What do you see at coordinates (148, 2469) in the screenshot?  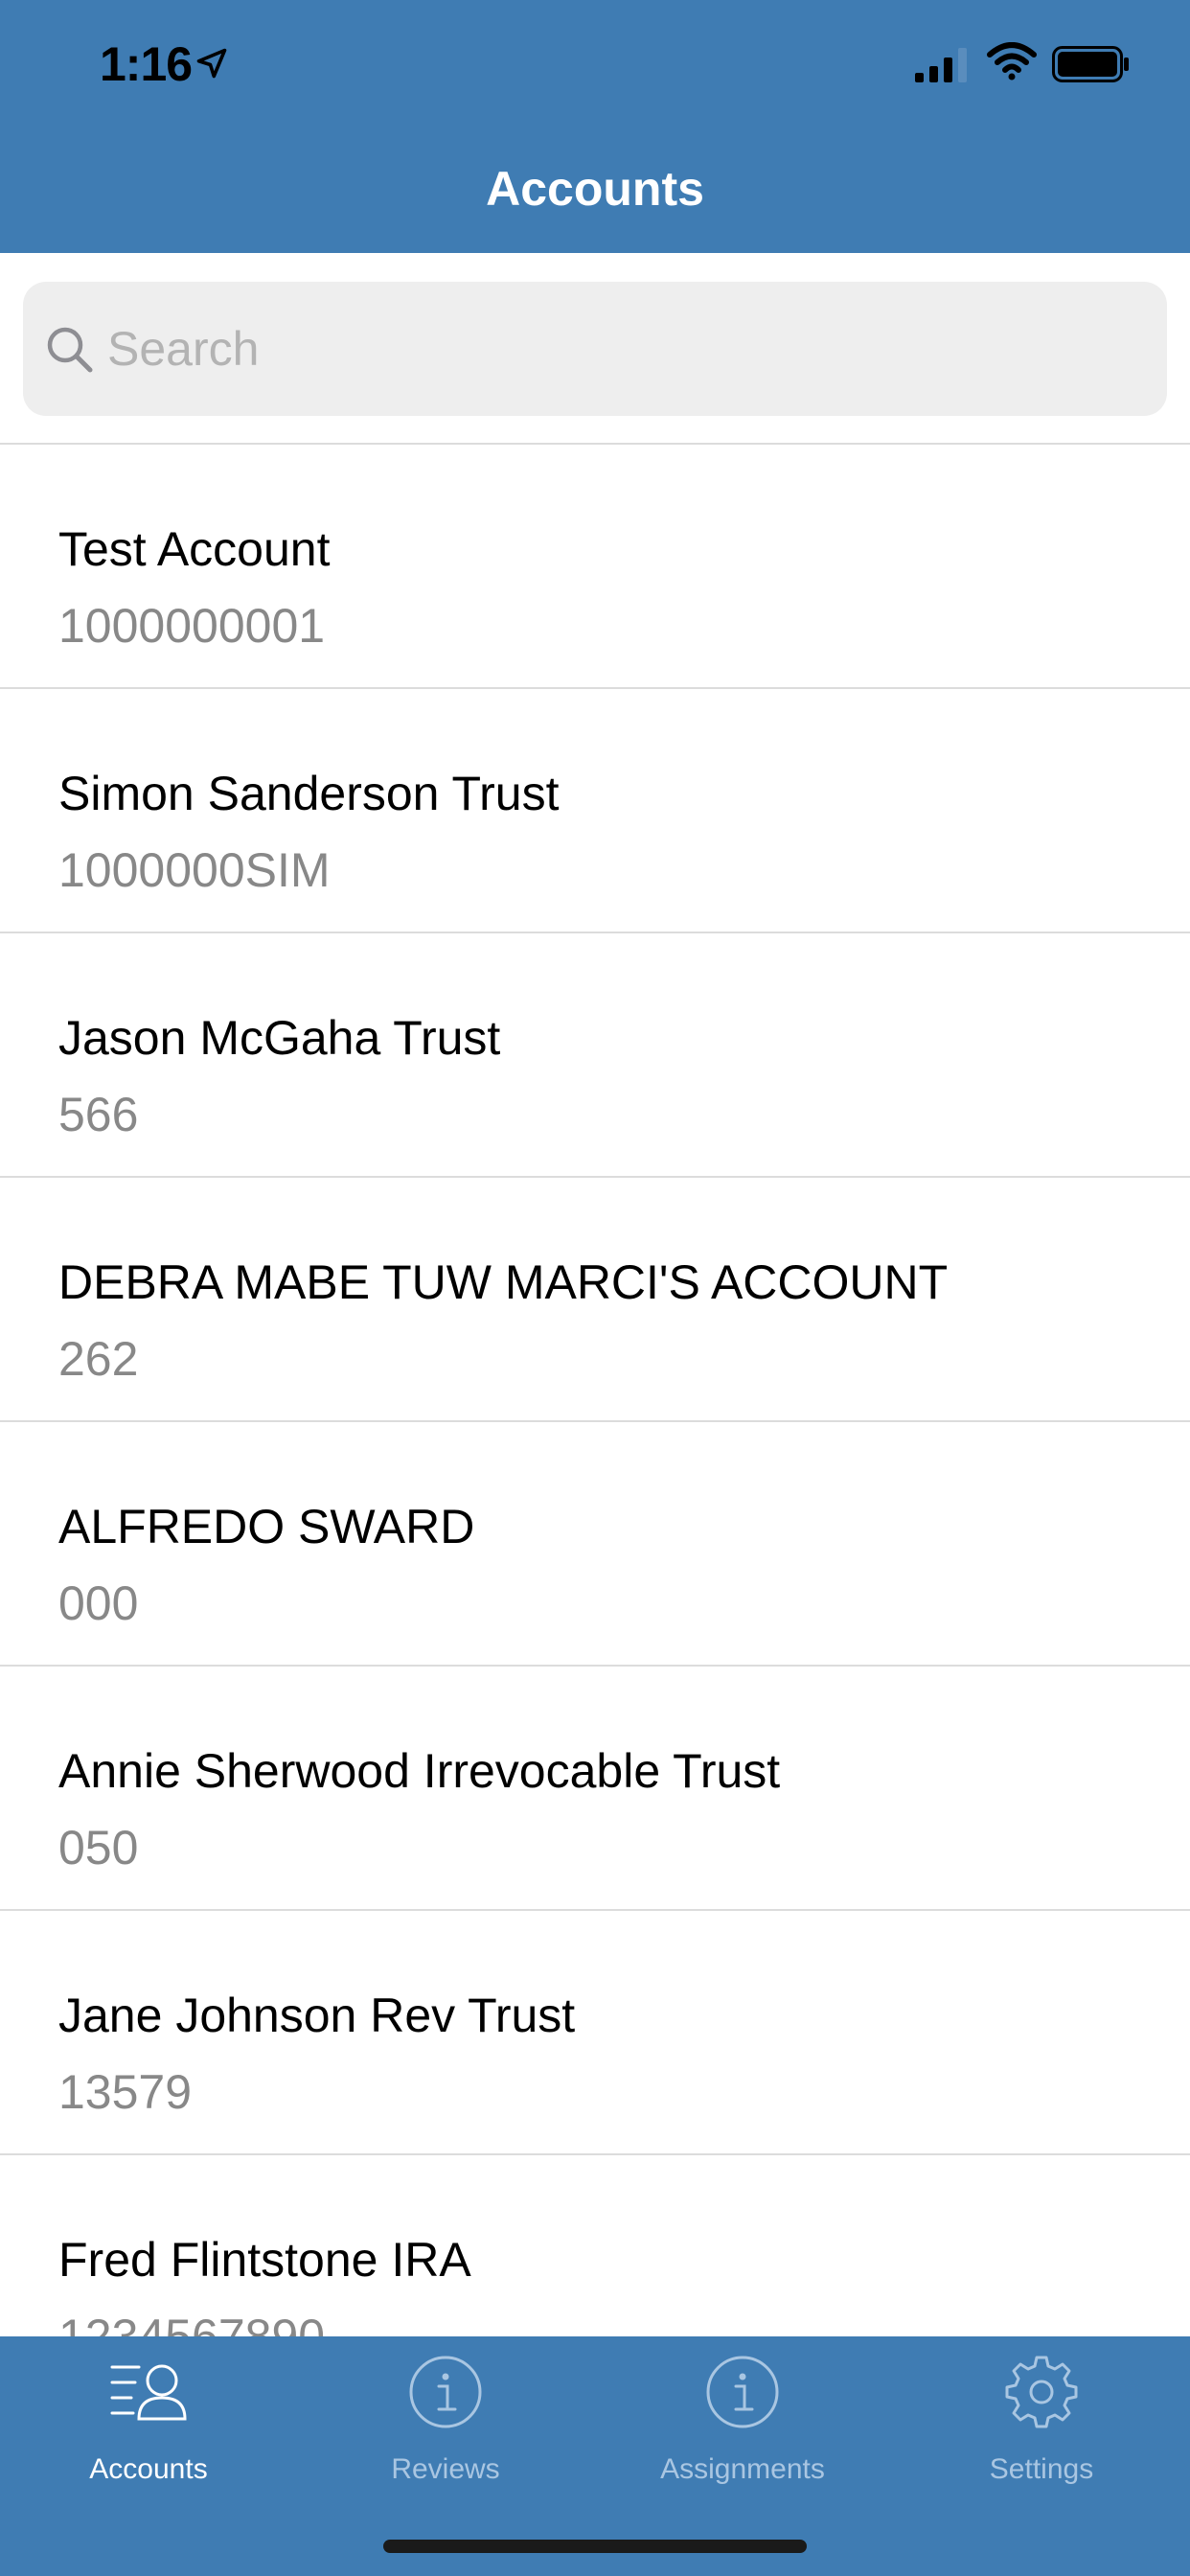 I see `tab-label: Accounts` at bounding box center [148, 2469].